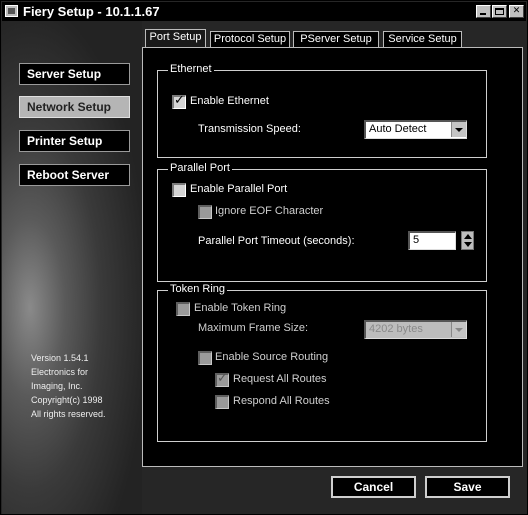  What do you see at coordinates (249, 129) in the screenshot?
I see `transmission-speed-label: Transmission Speed:` at bounding box center [249, 129].